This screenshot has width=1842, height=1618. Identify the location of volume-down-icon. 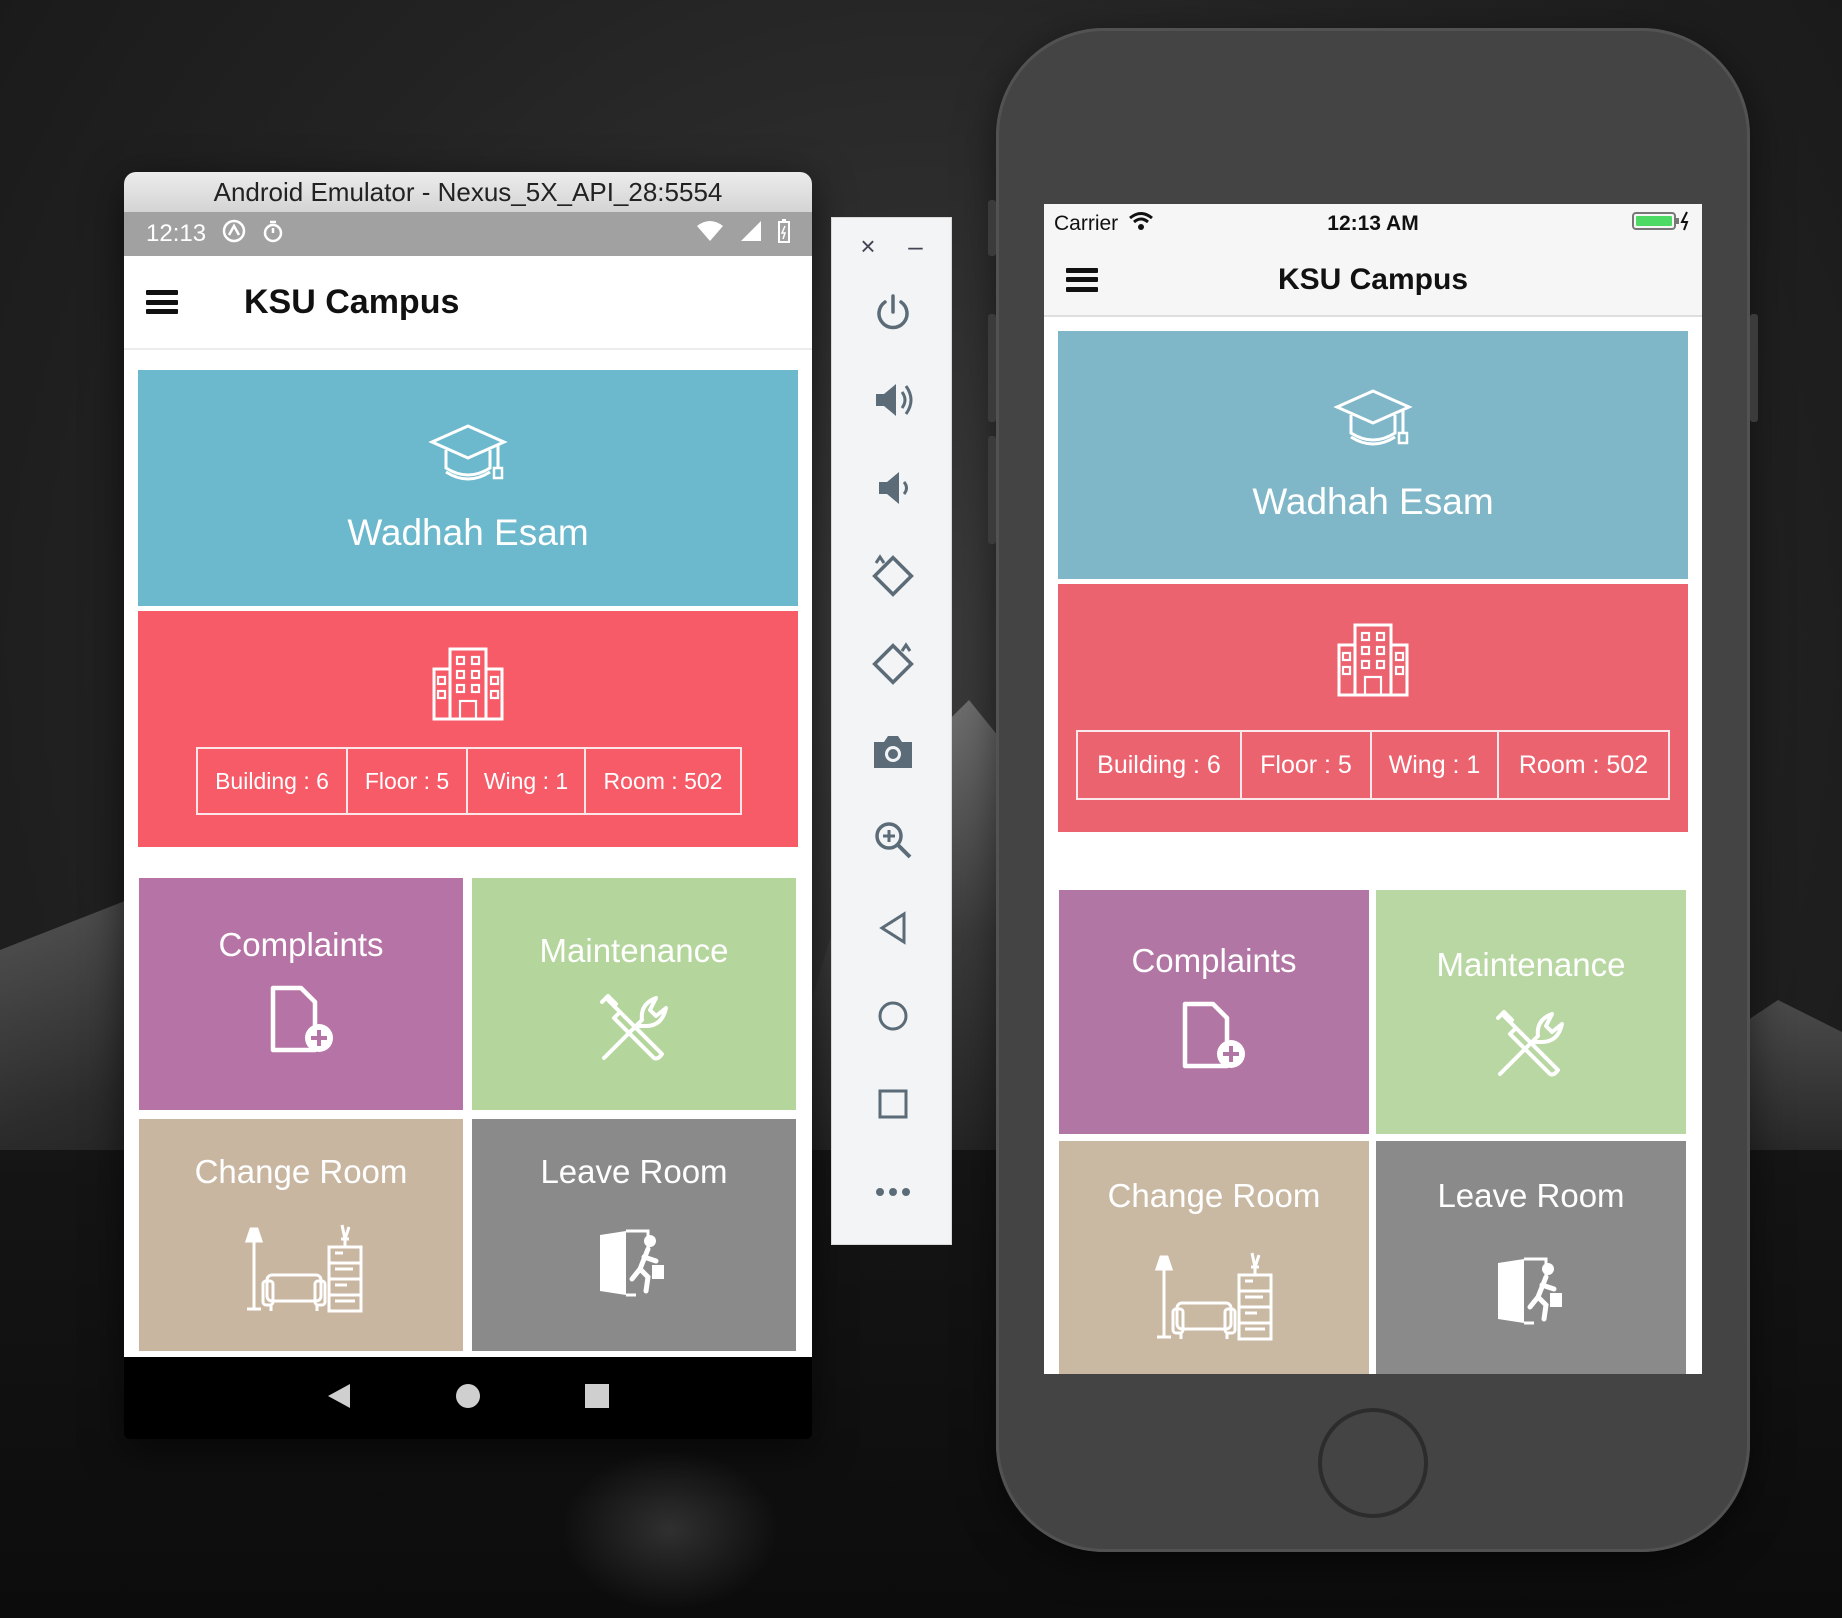
(892, 488).